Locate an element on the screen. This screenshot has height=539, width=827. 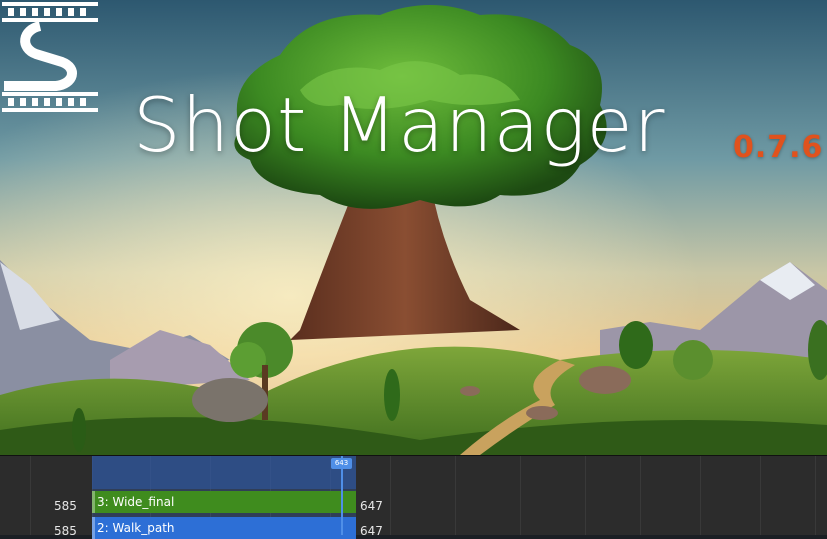
shot-clip-walk-path: 2: Walk_path is located at coordinates (224, 528).